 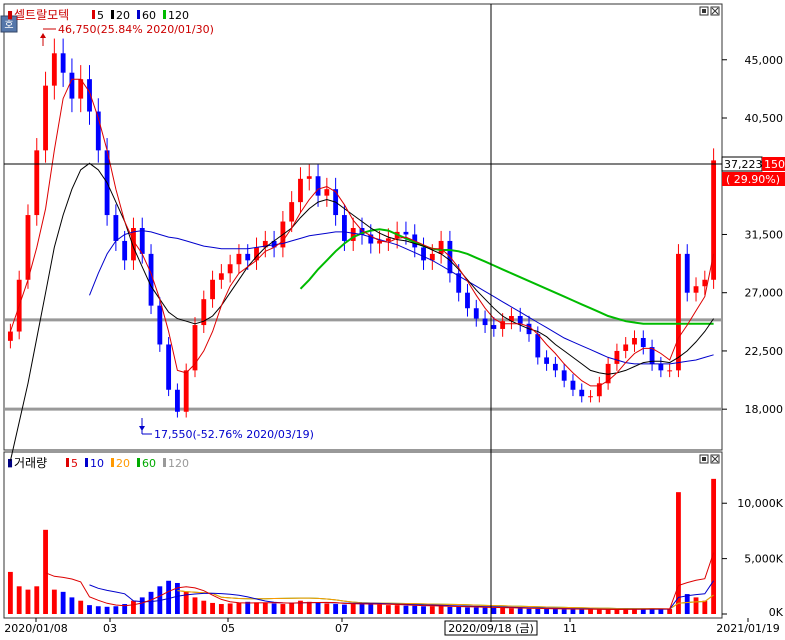 What do you see at coordinates (10, 462) in the screenshot?
I see `volume-legend-marker: ▮` at bounding box center [10, 462].